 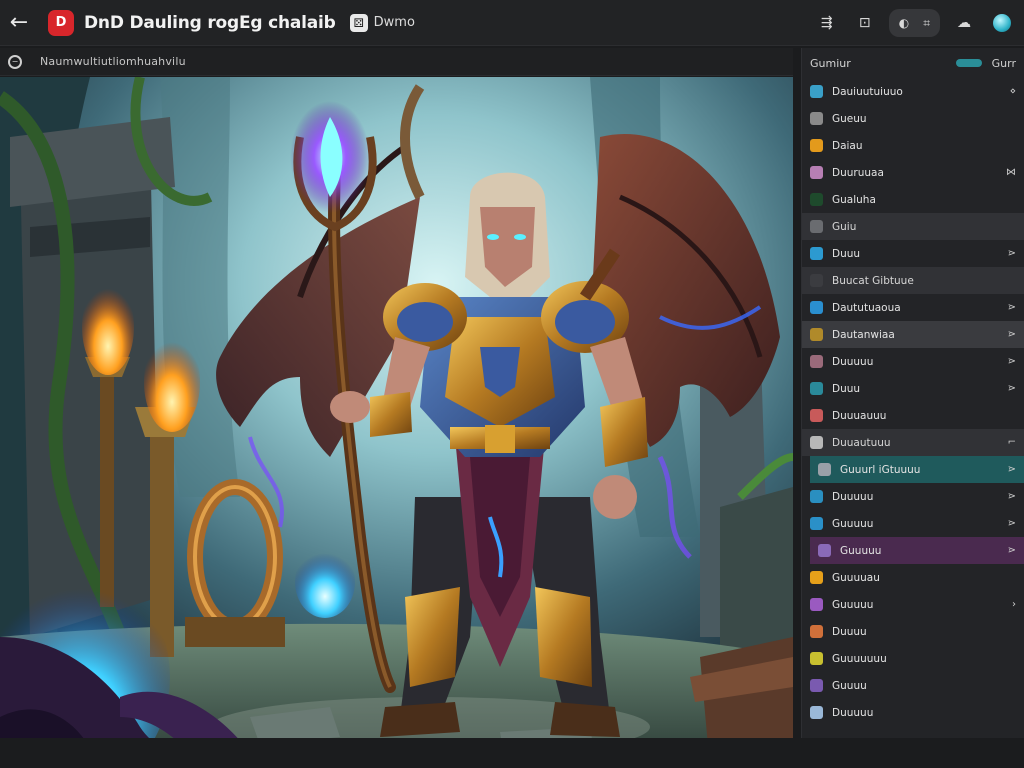 I want to click on document-label: Dwmo, so click(x=394, y=22).